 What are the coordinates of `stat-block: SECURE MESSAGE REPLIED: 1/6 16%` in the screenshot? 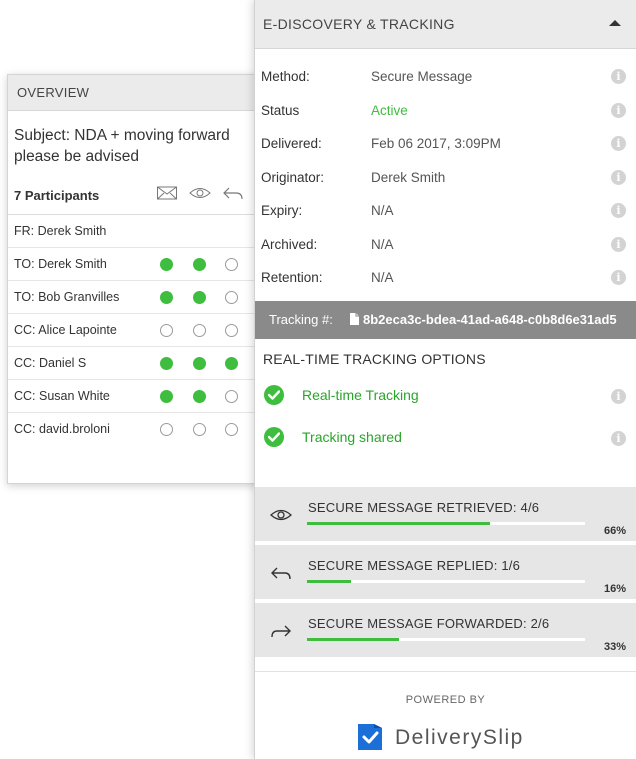 It's located at (445, 573).